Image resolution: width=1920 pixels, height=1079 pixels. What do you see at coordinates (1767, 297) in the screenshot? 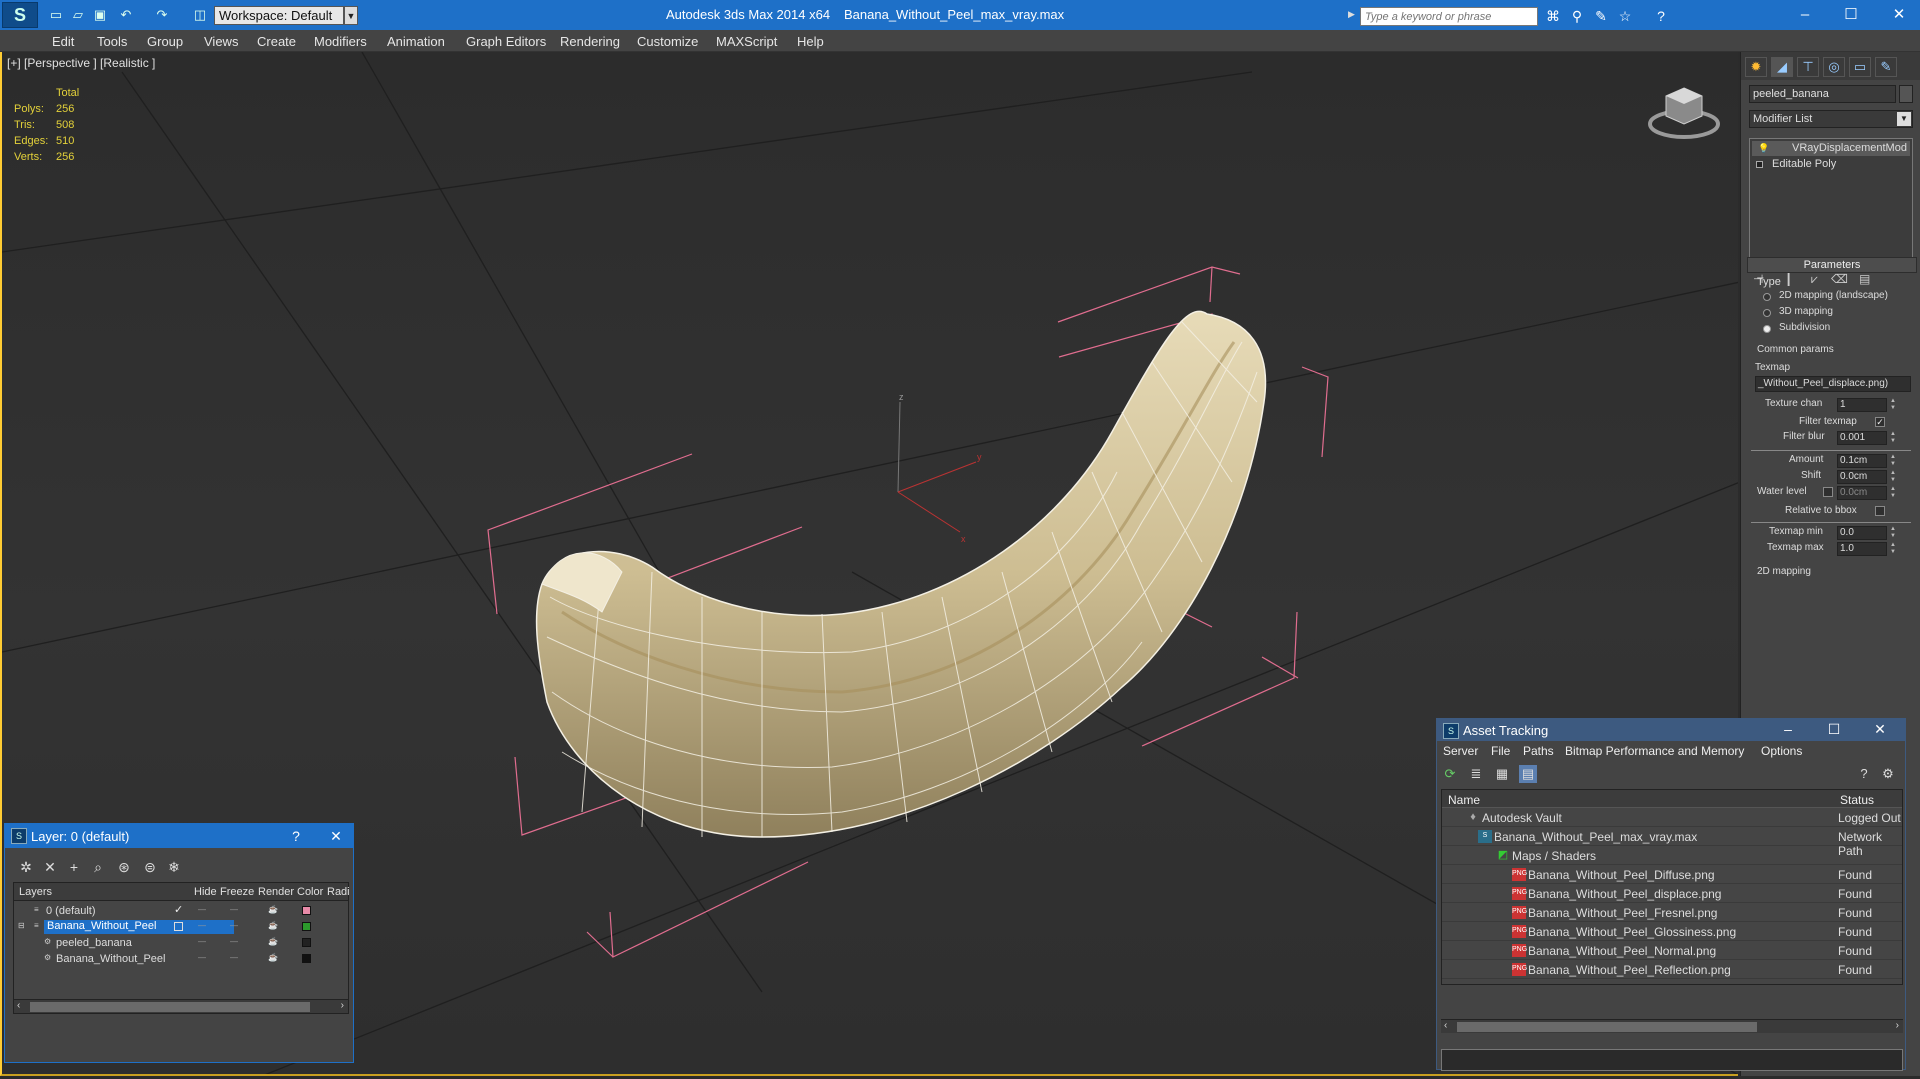
I see `radio-2d-mapping` at bounding box center [1767, 297].